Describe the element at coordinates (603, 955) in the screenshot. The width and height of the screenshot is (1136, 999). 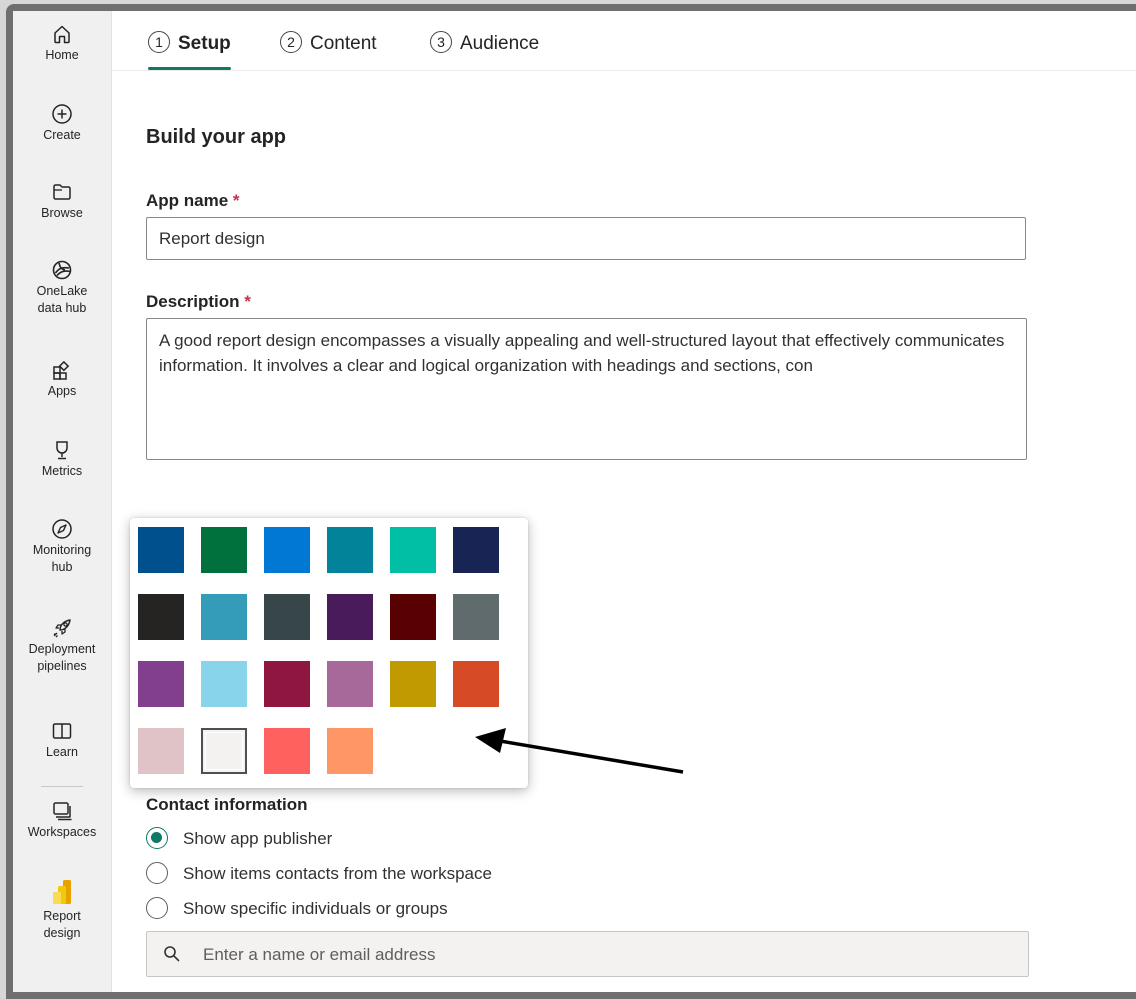
I see `people-search-input` at that location.